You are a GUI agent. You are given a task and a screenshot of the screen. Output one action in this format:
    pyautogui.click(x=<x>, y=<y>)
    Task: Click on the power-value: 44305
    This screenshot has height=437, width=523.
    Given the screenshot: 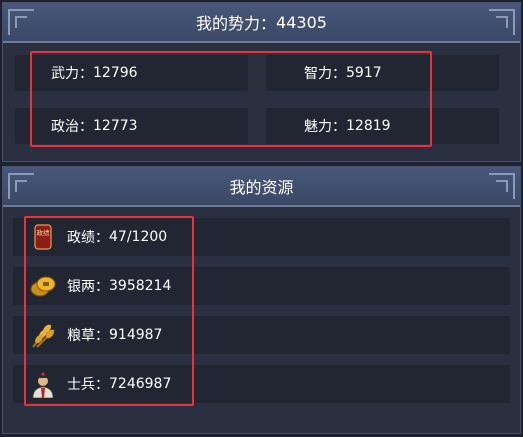 What is the action you would take?
    pyautogui.click(x=301, y=22)
    